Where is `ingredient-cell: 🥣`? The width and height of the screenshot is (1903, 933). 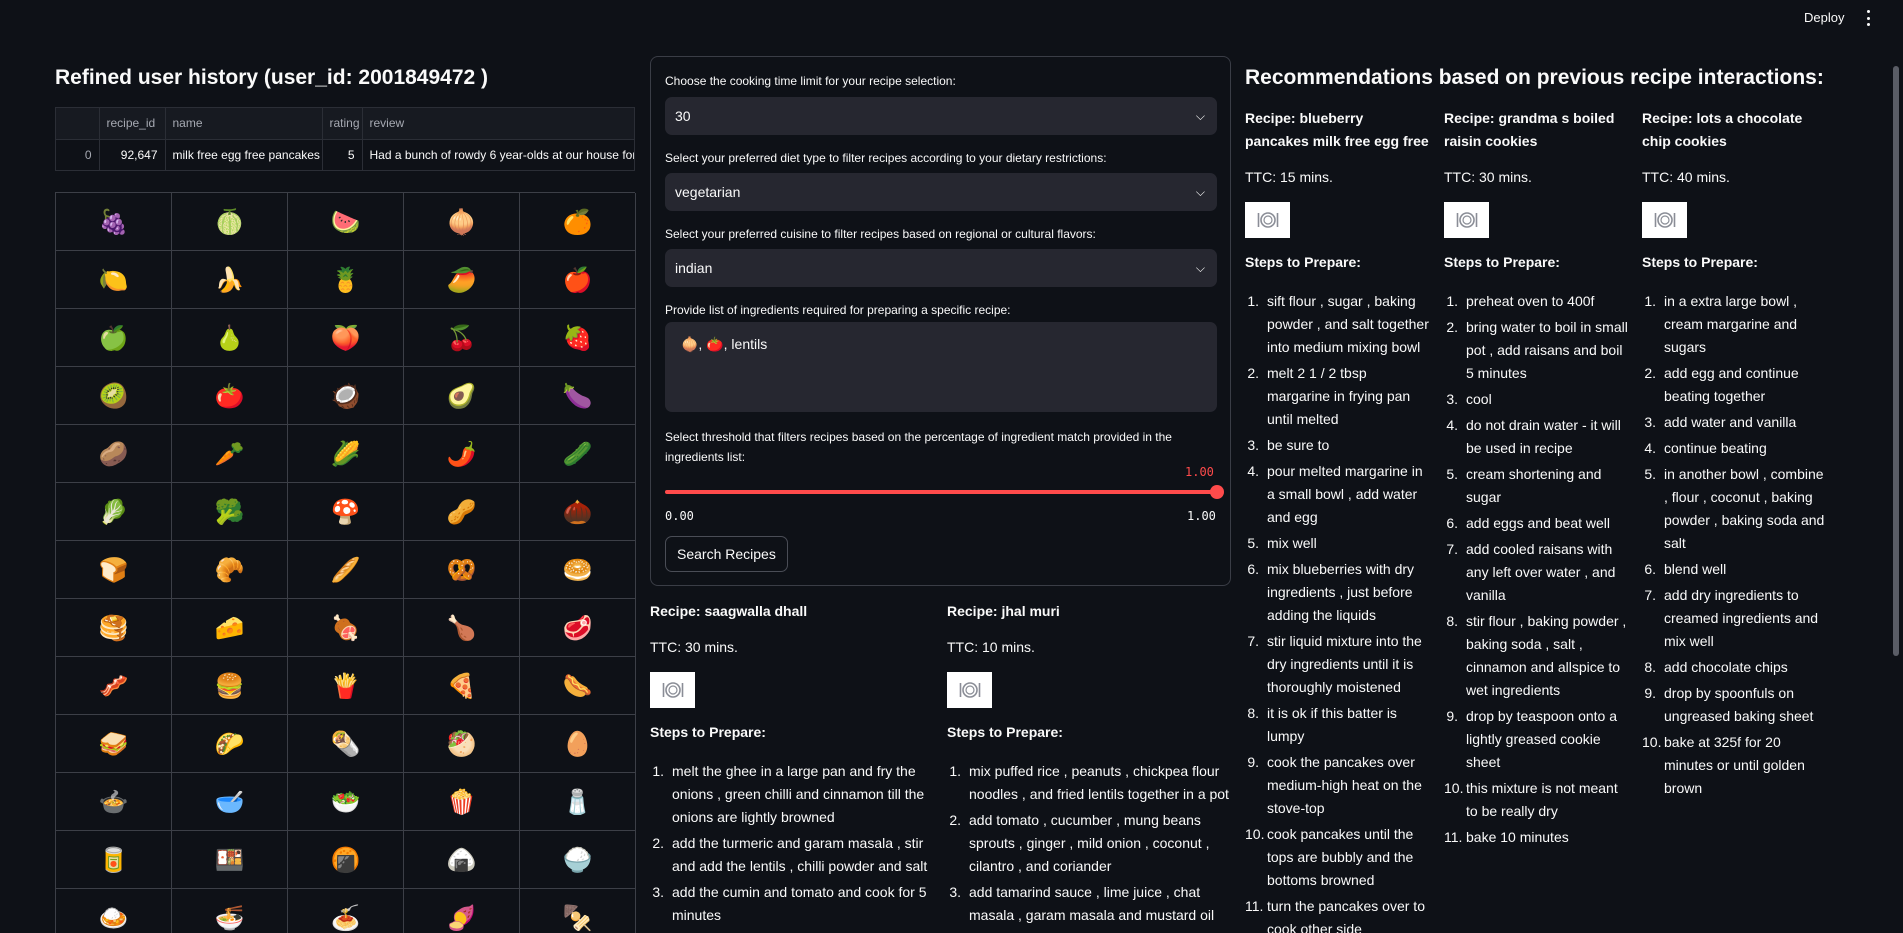
ingredient-cell: 🥣 is located at coordinates (230, 802).